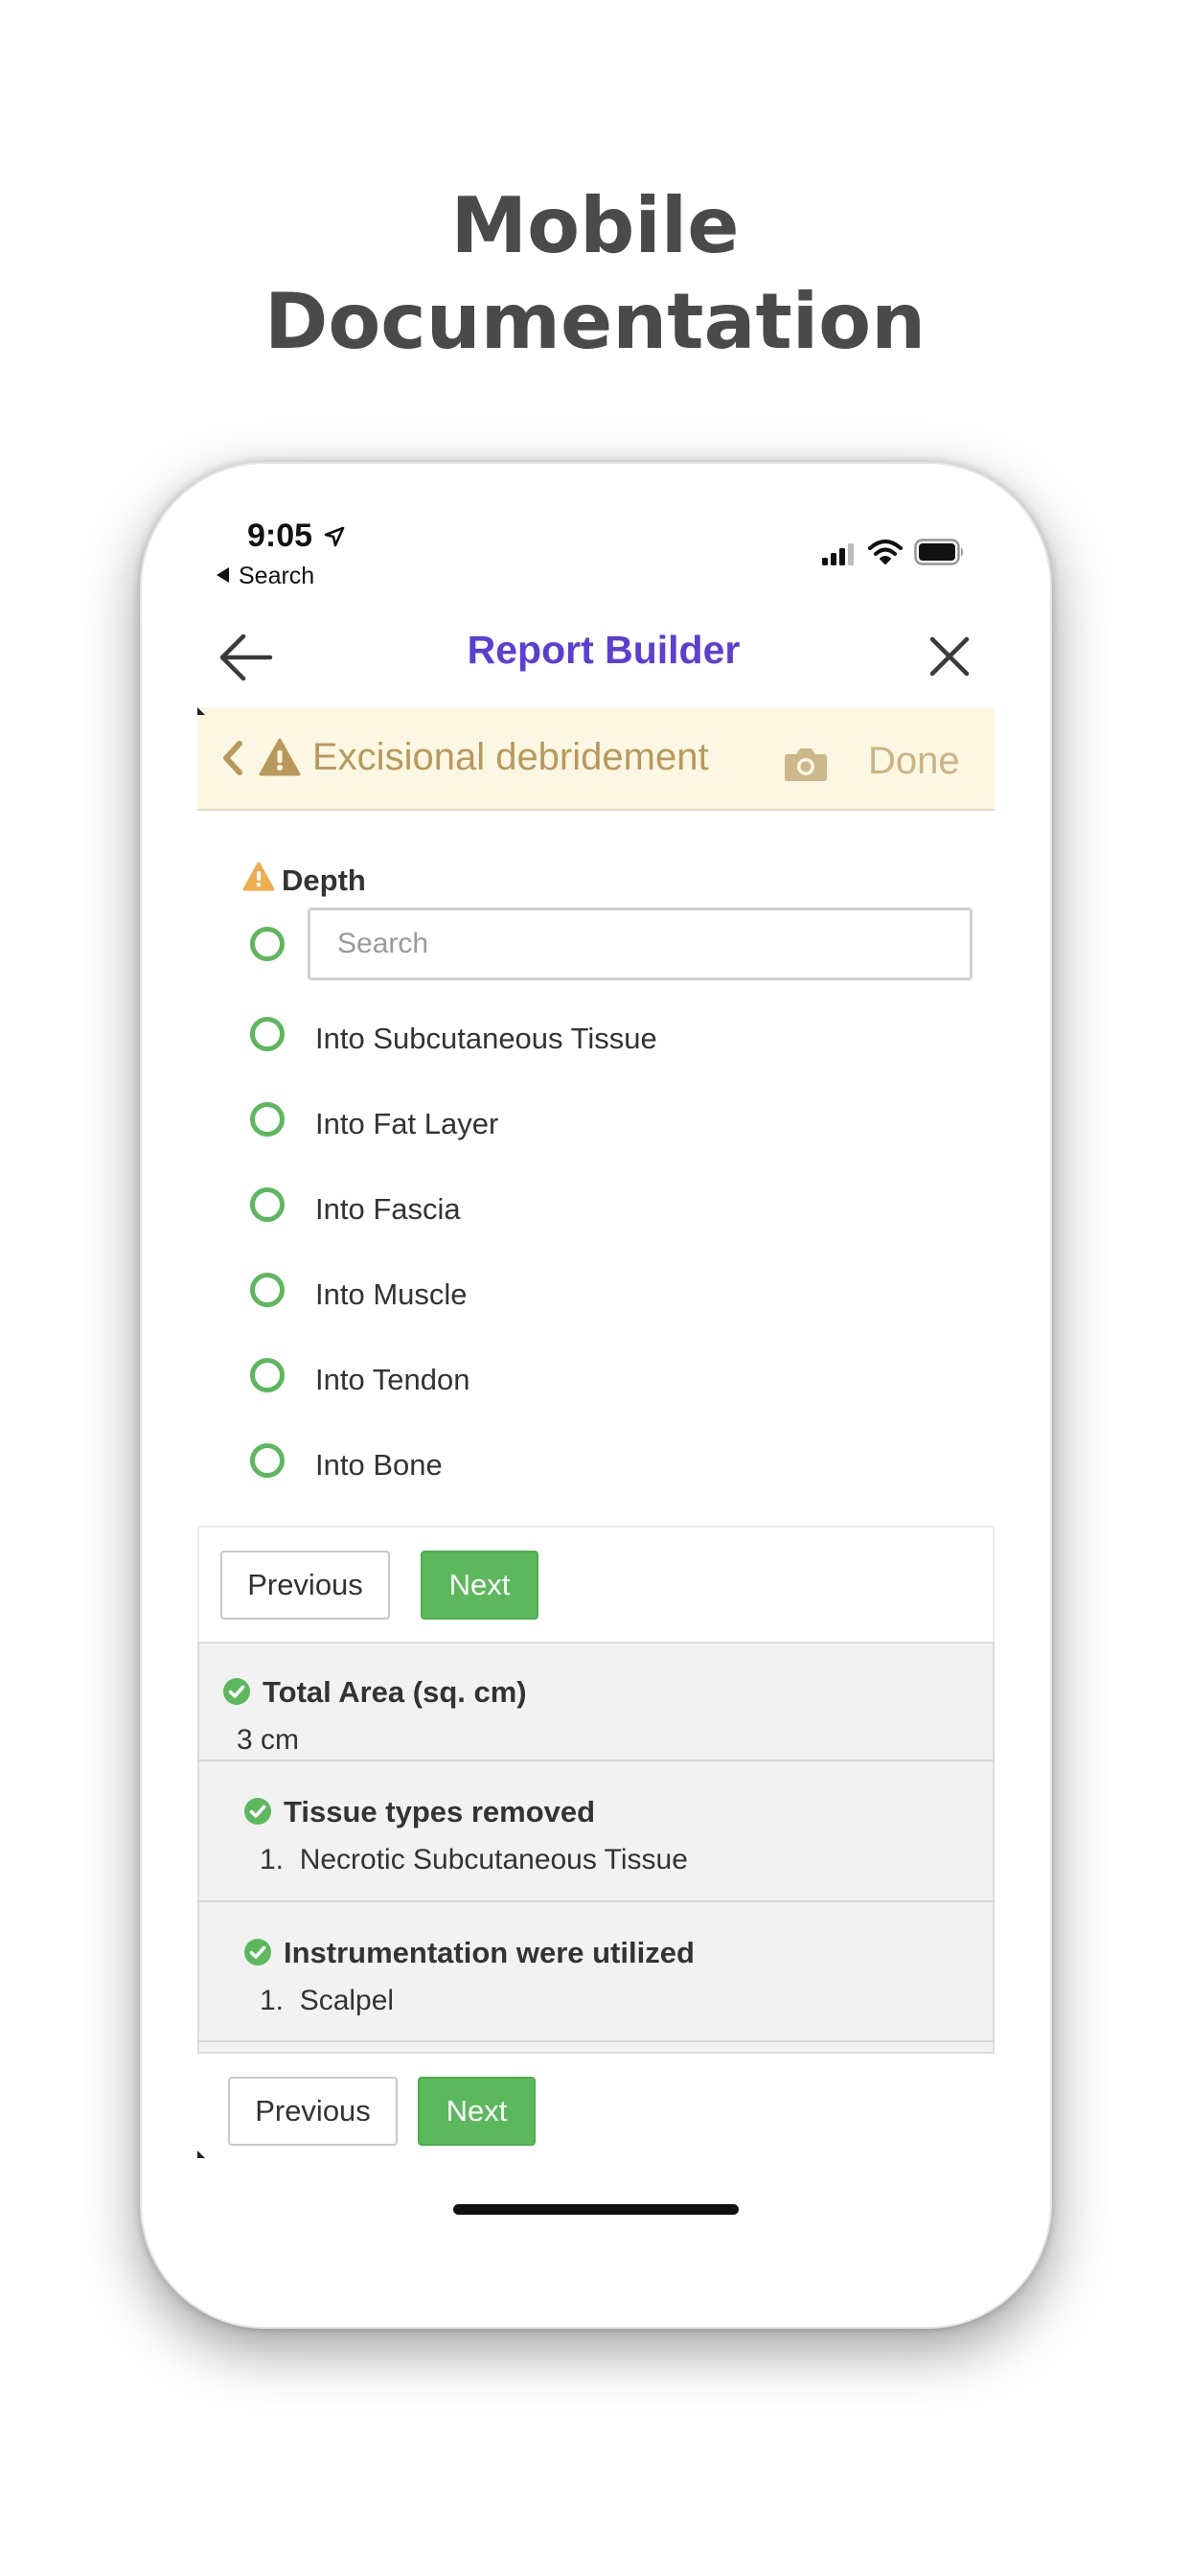 The height and width of the screenshot is (2576, 1190). Describe the element at coordinates (388, 1209) in the screenshot. I see `option-label: Into Fascia` at that location.